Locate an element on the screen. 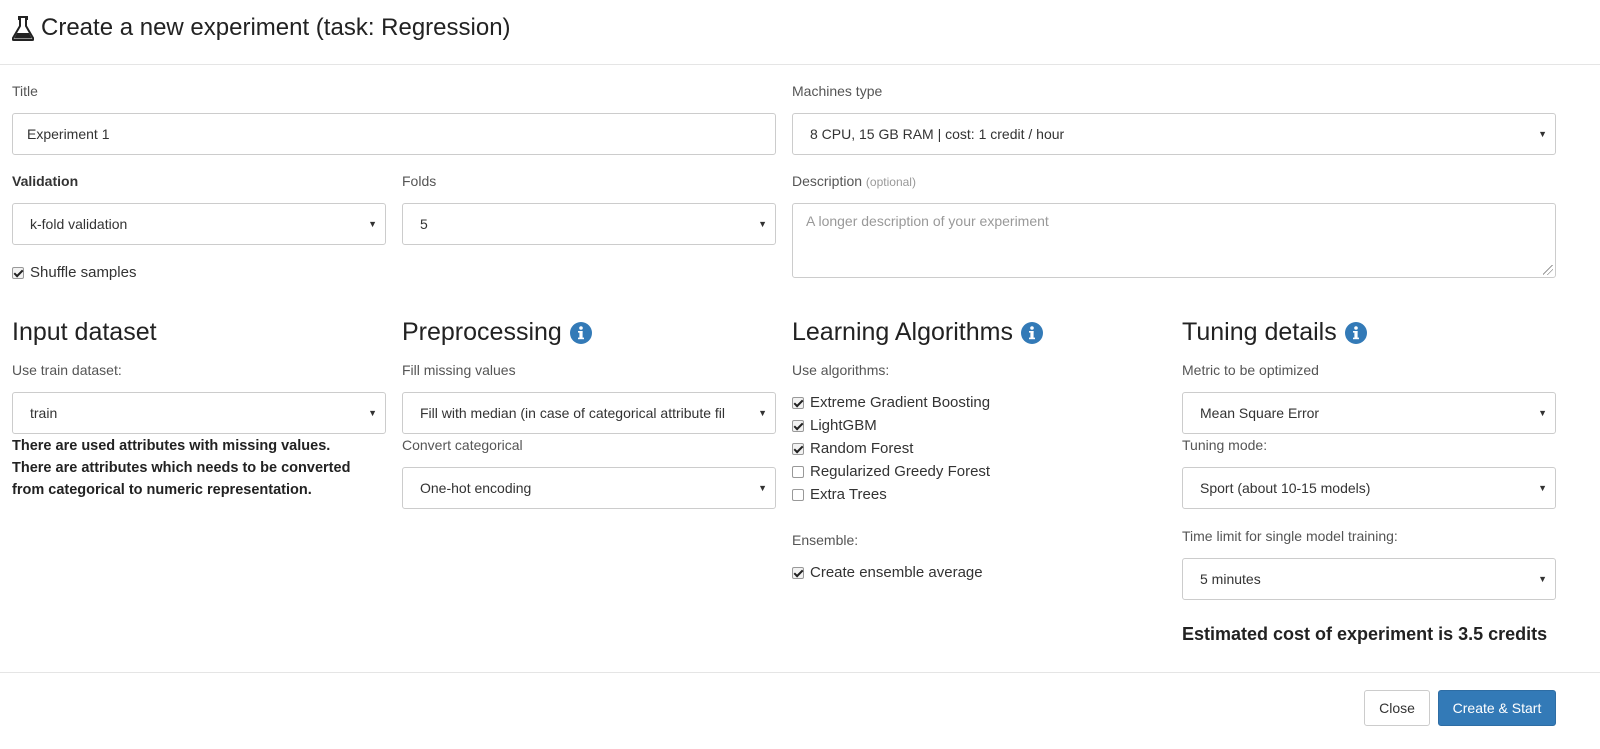  algorithm-label: LightGBM is located at coordinates (843, 425).